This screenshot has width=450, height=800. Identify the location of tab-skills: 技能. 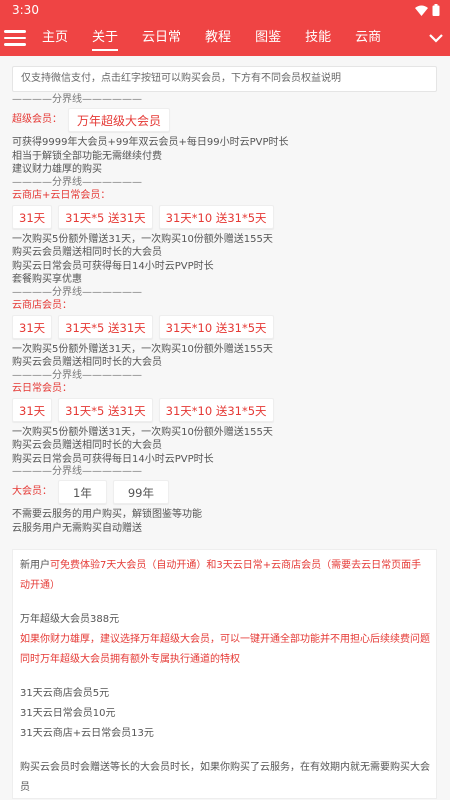
(318, 38).